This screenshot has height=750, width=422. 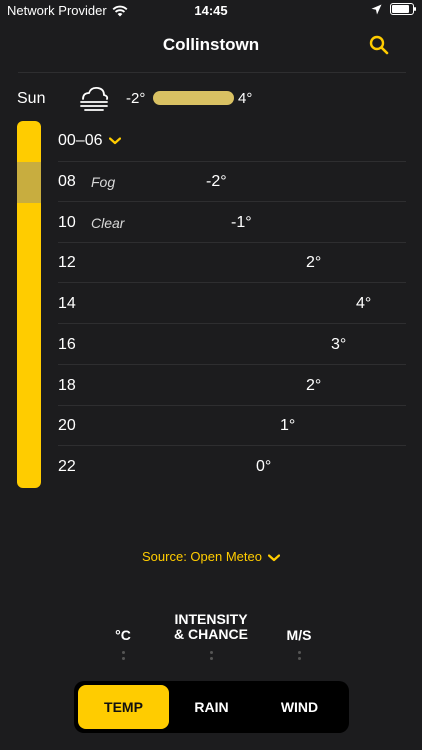 What do you see at coordinates (232, 304) in the screenshot?
I see `hour-row: 14 4°` at bounding box center [232, 304].